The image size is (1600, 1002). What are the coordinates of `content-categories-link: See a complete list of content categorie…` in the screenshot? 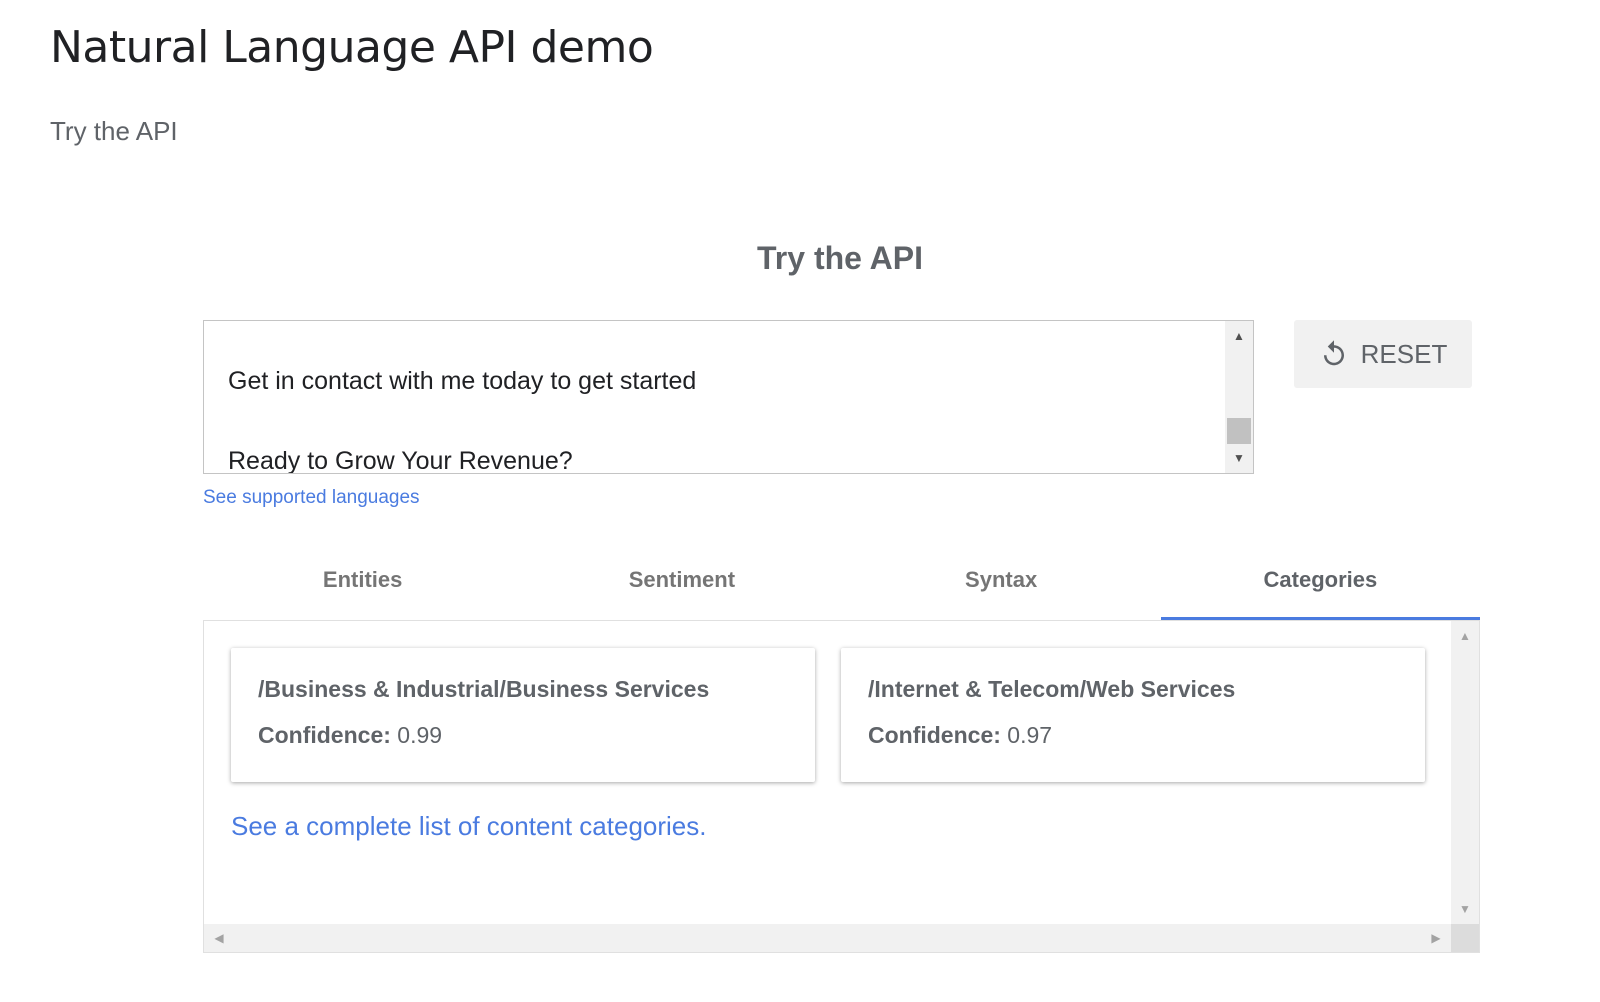 It's located at (469, 826).